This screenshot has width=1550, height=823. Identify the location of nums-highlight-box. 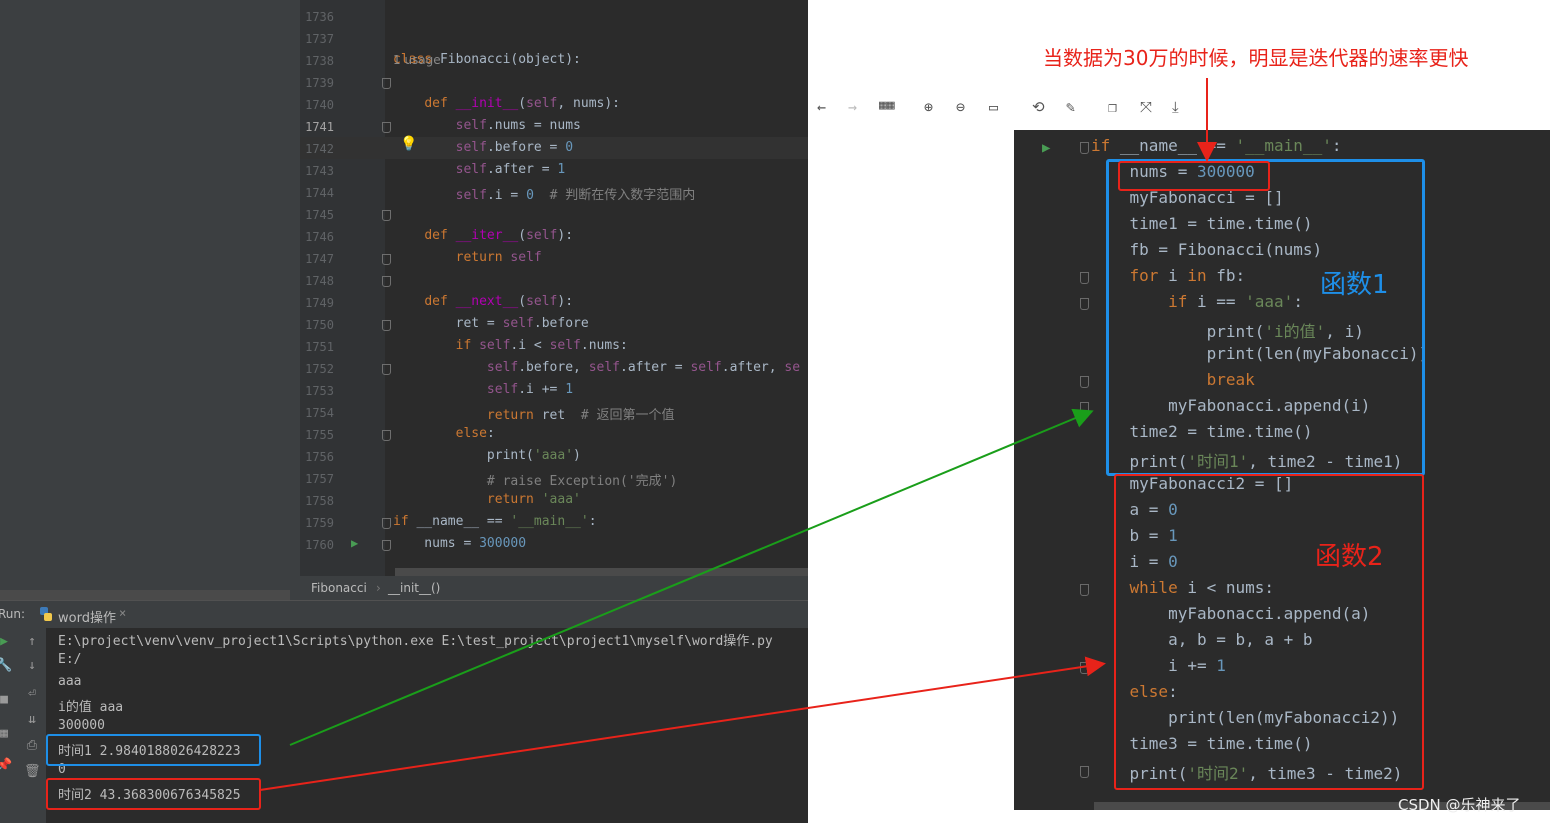
(1194, 176).